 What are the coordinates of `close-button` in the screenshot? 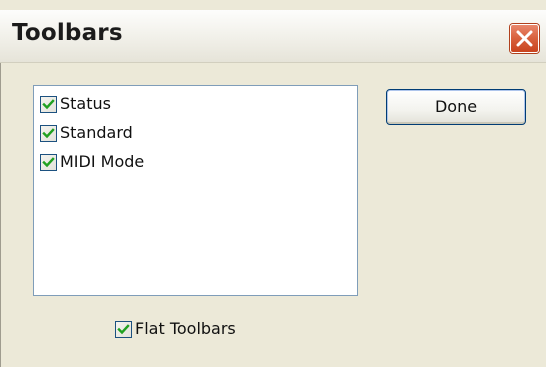 It's located at (524, 38).